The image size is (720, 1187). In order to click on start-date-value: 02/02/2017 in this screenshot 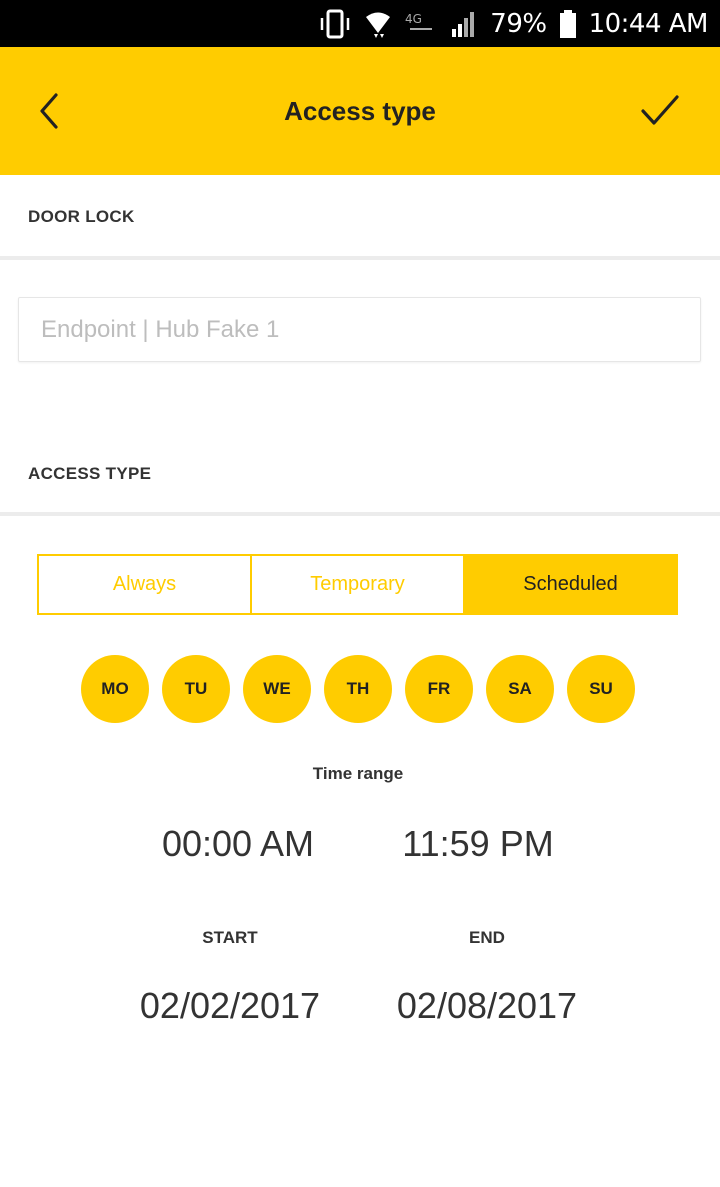, I will do `click(230, 1006)`.